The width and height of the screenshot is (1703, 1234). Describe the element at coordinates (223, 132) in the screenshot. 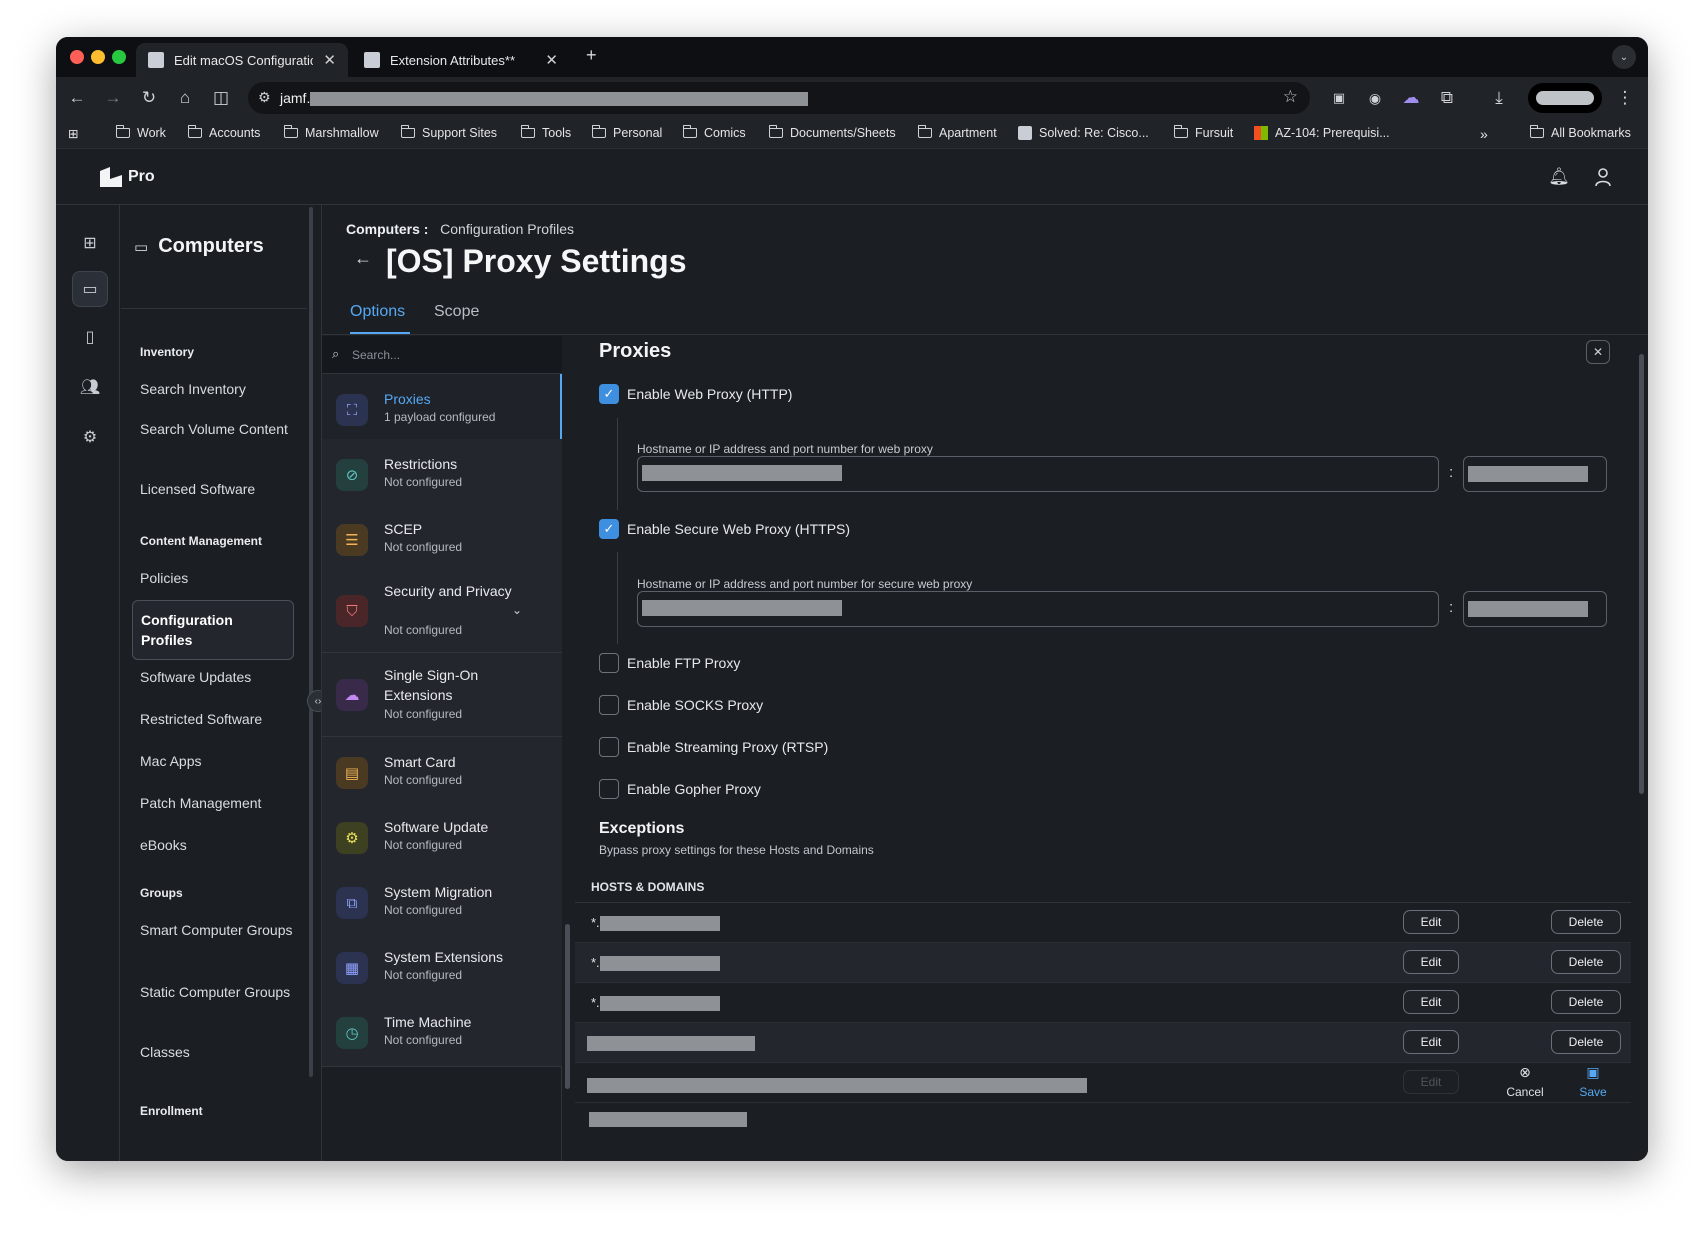

I see `bookmark-accounts: Accounts` at that location.